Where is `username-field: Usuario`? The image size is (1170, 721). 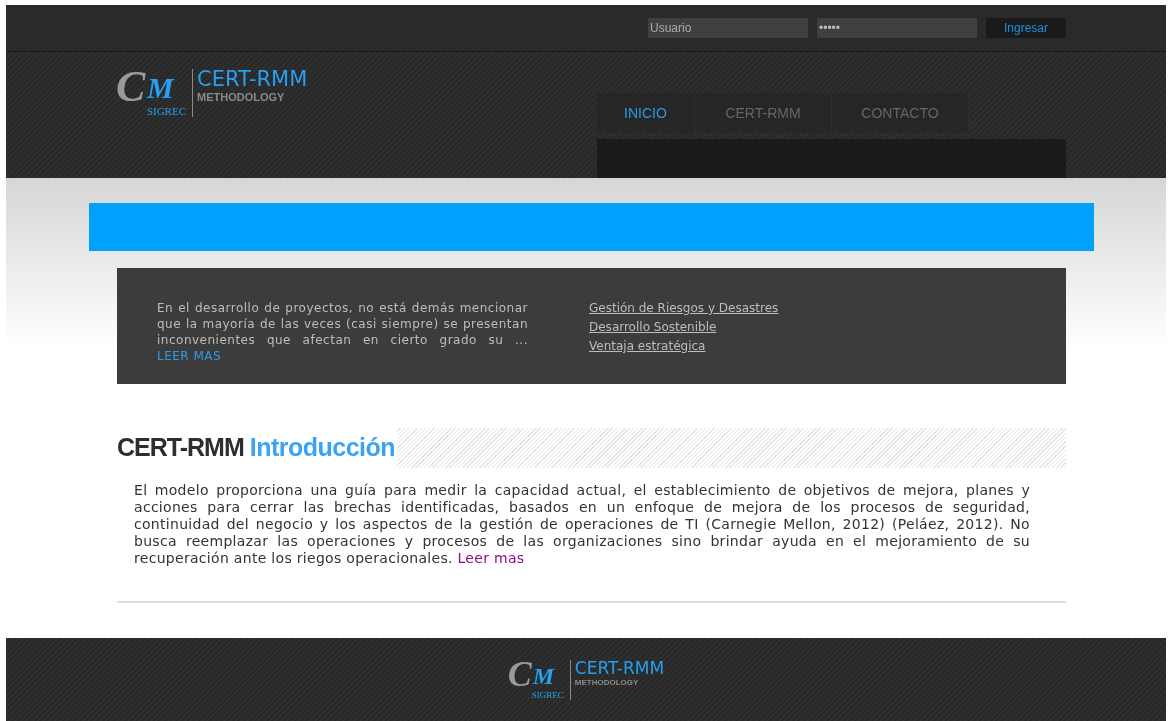 username-field: Usuario is located at coordinates (728, 28).